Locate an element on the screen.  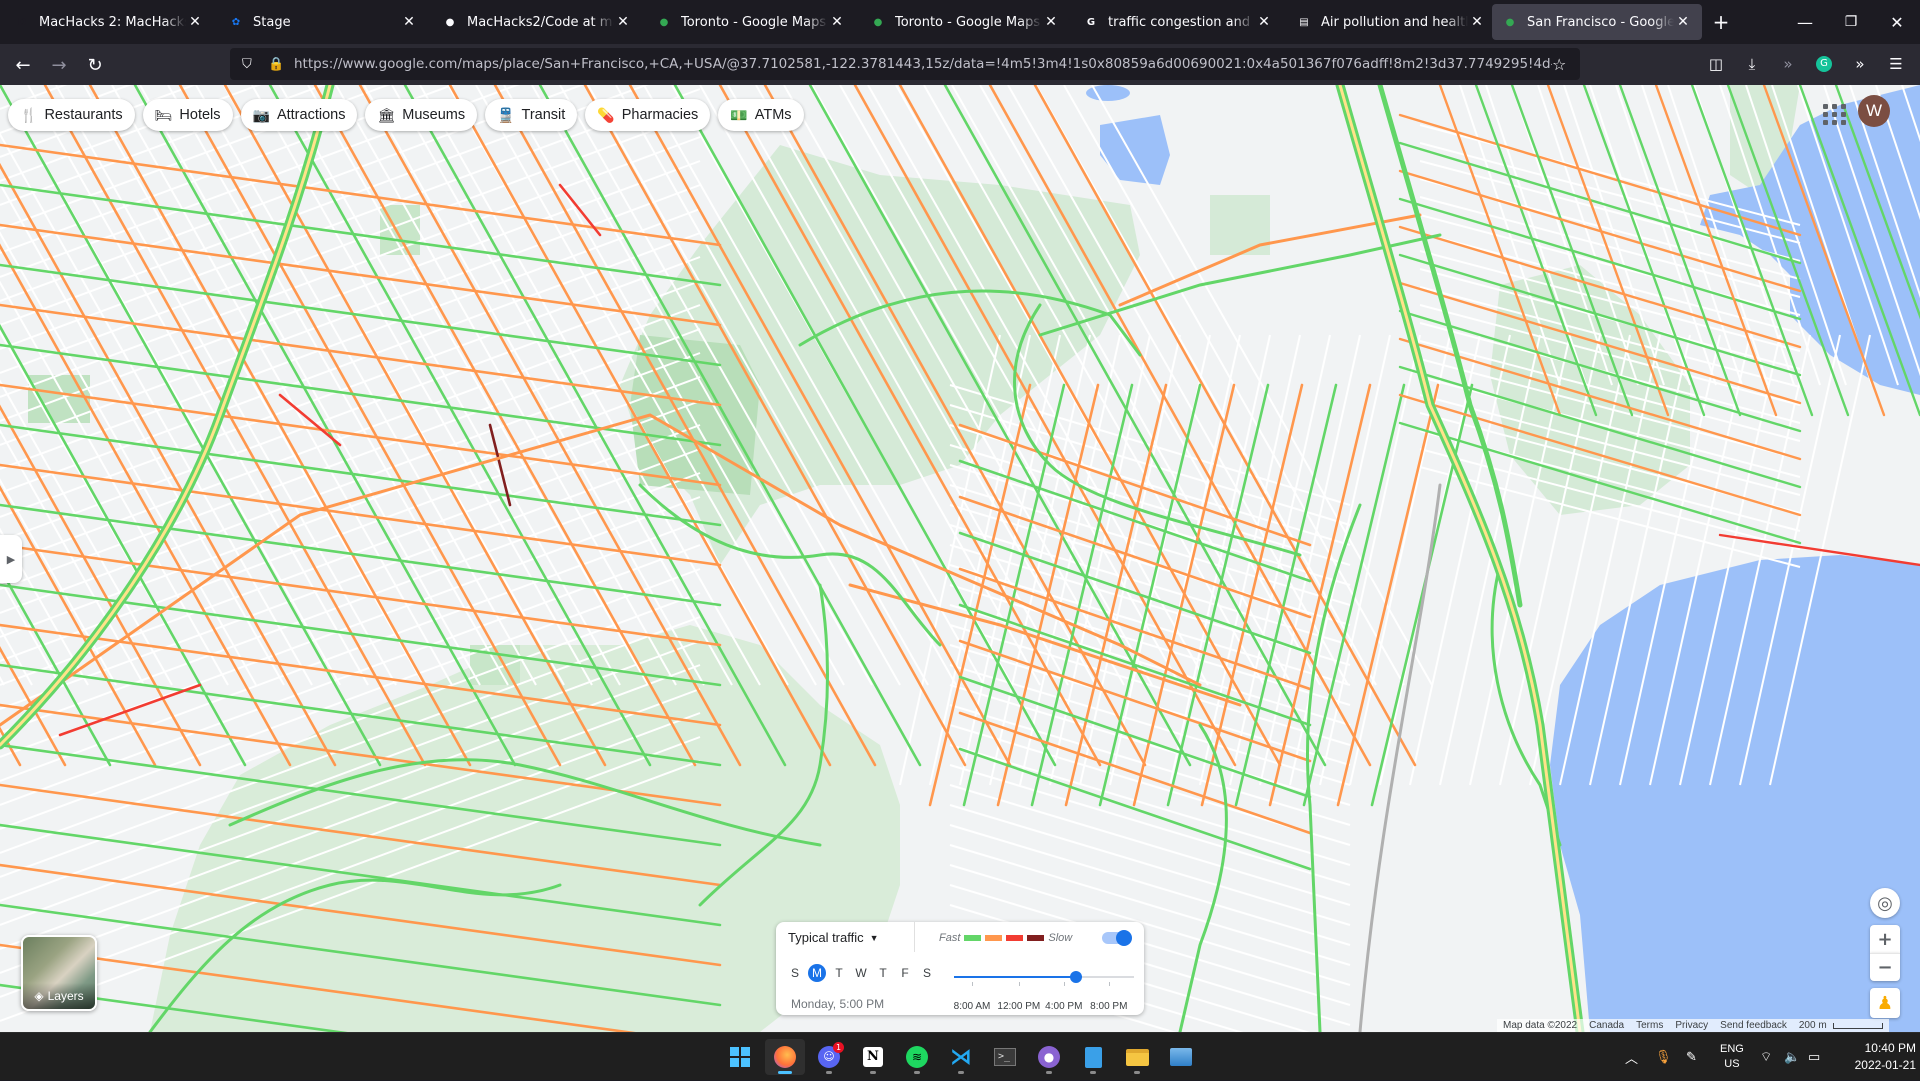
new-tab-button: + is located at coordinates (1721, 22).